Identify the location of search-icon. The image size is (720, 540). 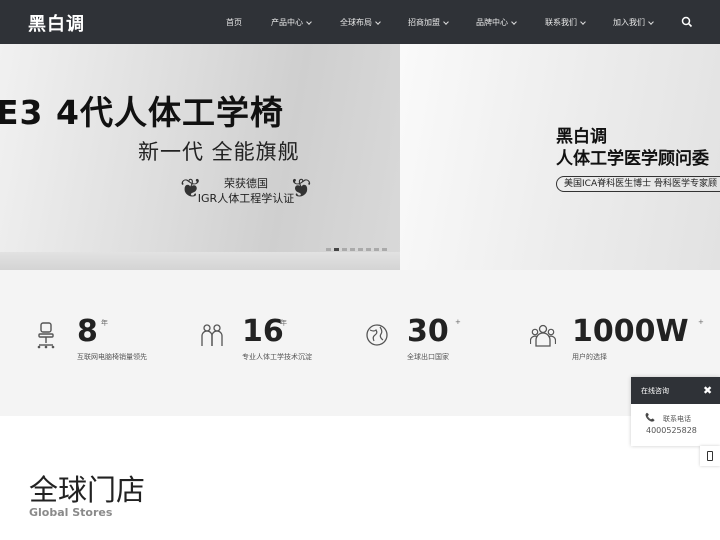
(687, 22).